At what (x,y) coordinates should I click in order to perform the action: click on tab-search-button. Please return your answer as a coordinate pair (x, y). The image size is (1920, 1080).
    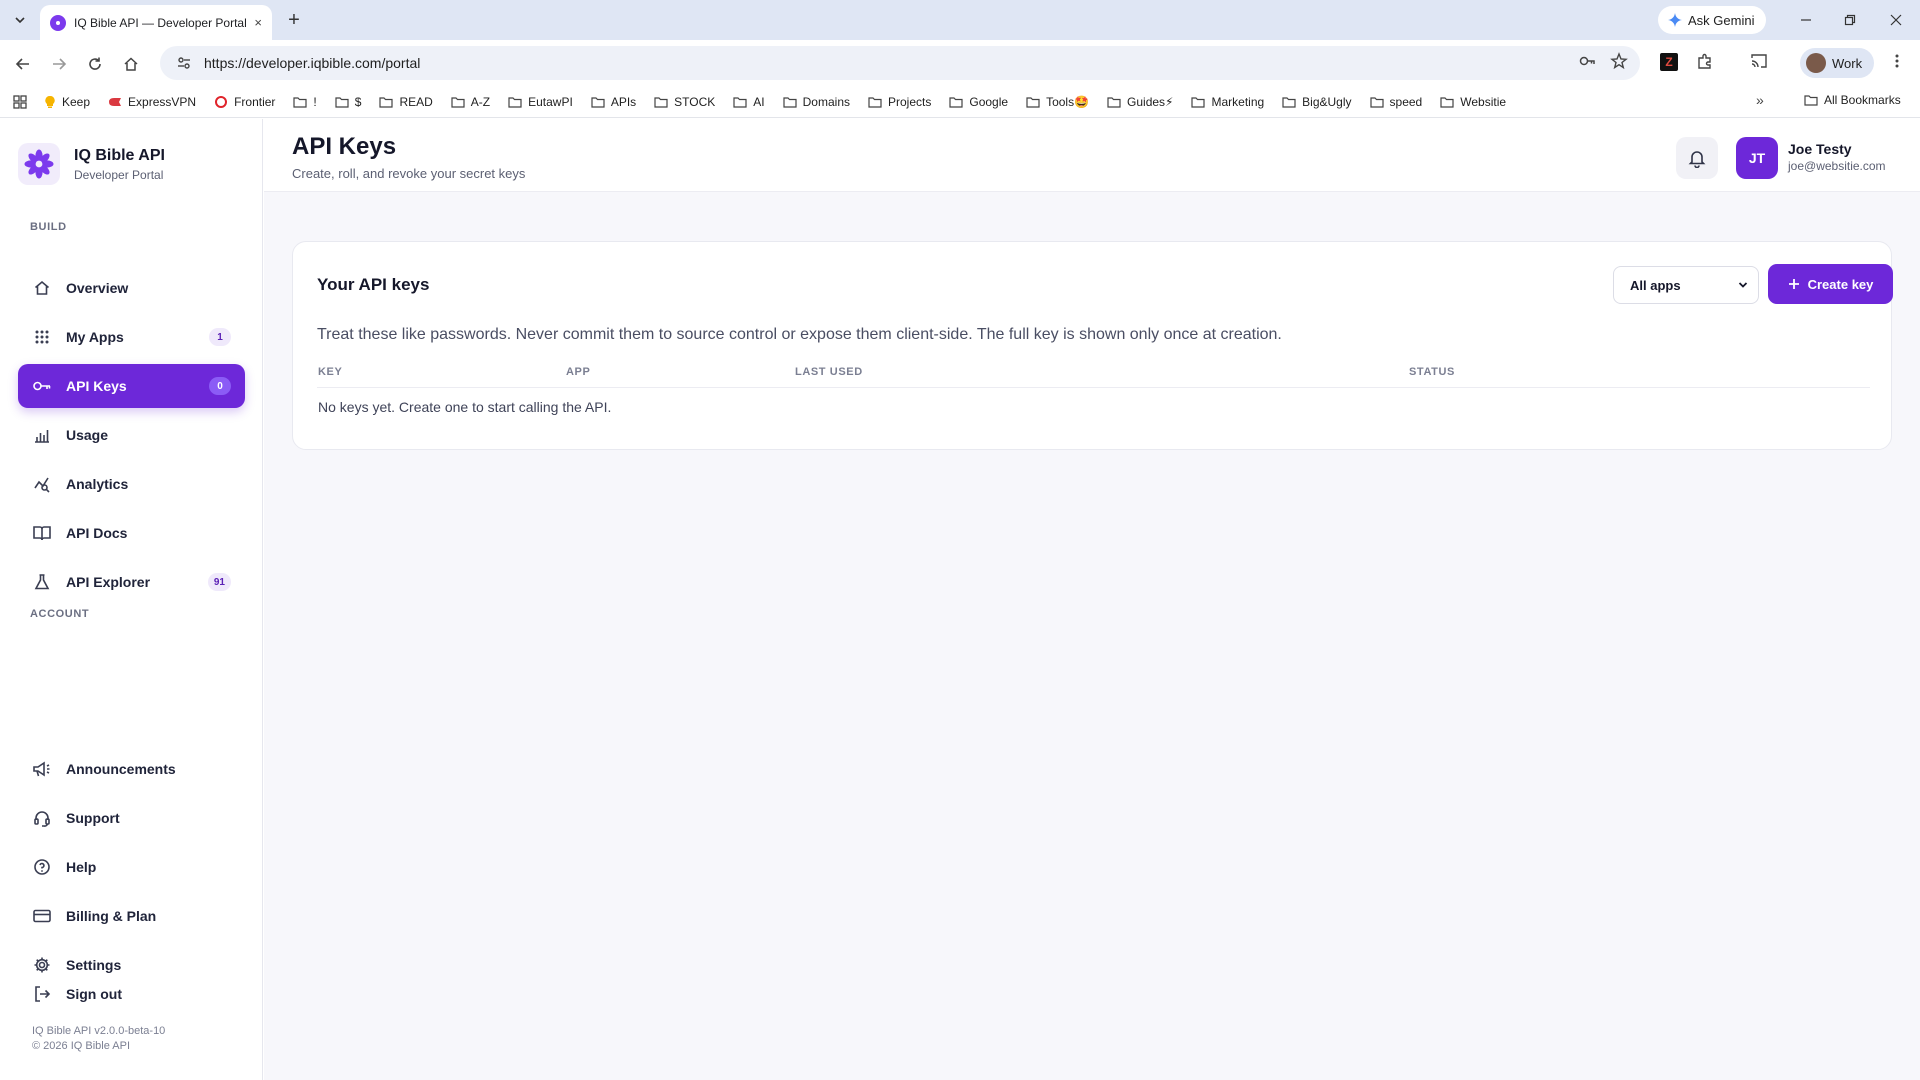
    Looking at the image, I should click on (20, 20).